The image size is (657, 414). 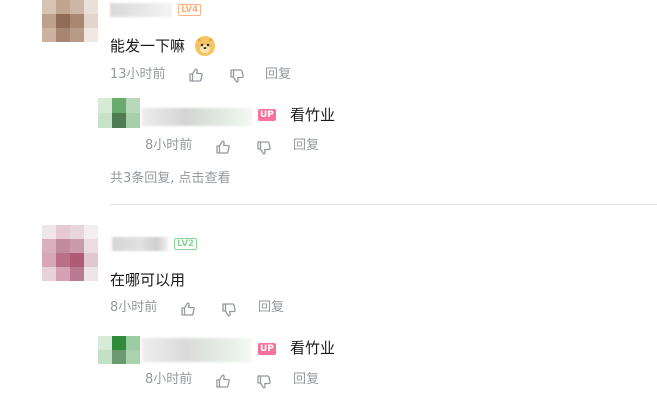 What do you see at coordinates (134, 307) in the screenshot?
I see `comment-time: 8小时前` at bounding box center [134, 307].